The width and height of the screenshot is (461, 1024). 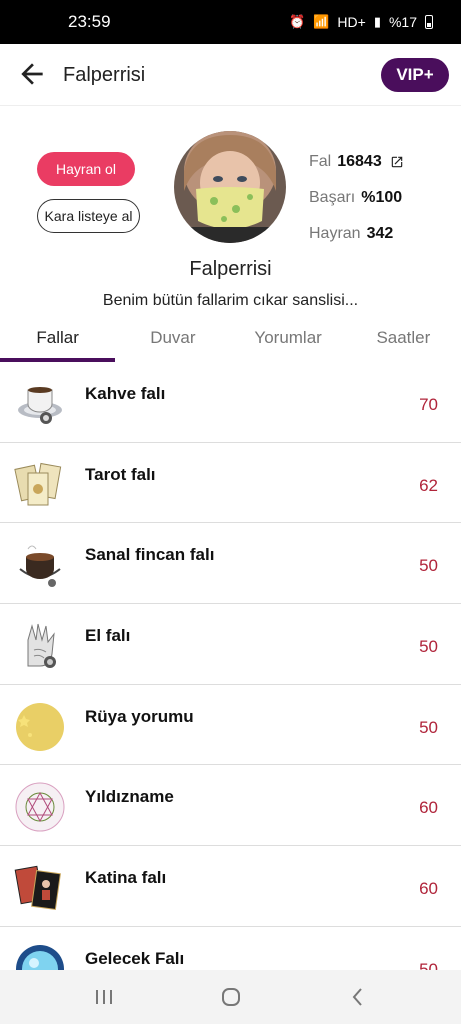 I want to click on tarot-cards-icon, so click(x=38, y=484).